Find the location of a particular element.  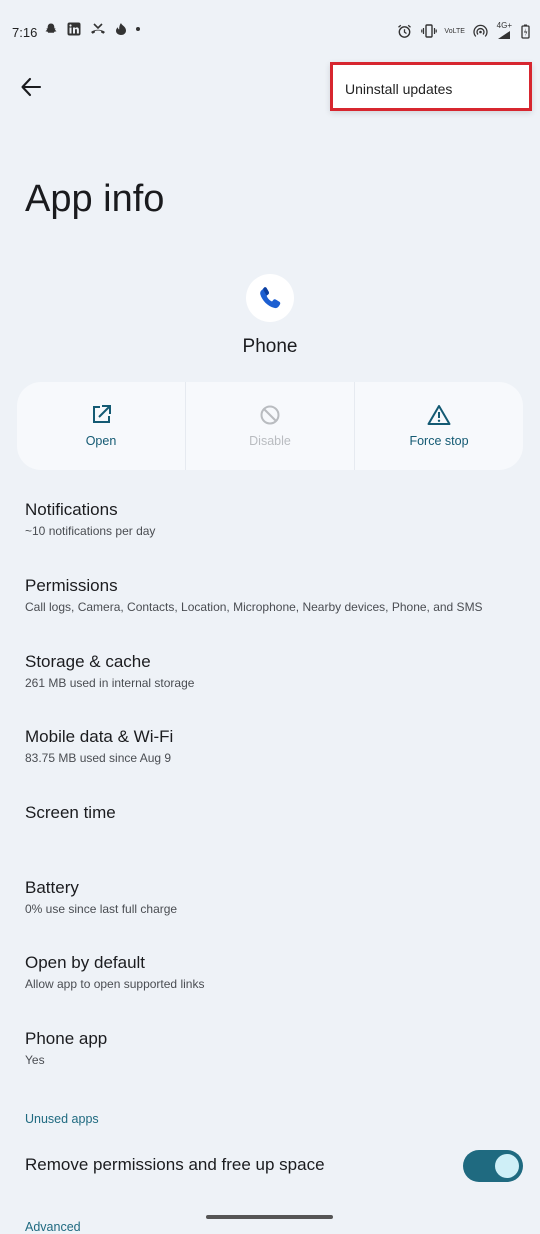

settings-item-screen-time: Screen time is located at coordinates (275, 813).